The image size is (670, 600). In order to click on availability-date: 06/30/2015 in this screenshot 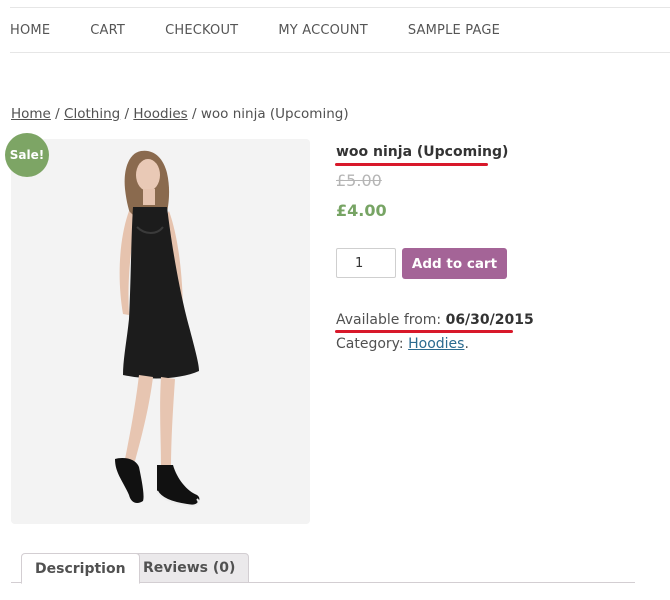, I will do `click(489, 320)`.